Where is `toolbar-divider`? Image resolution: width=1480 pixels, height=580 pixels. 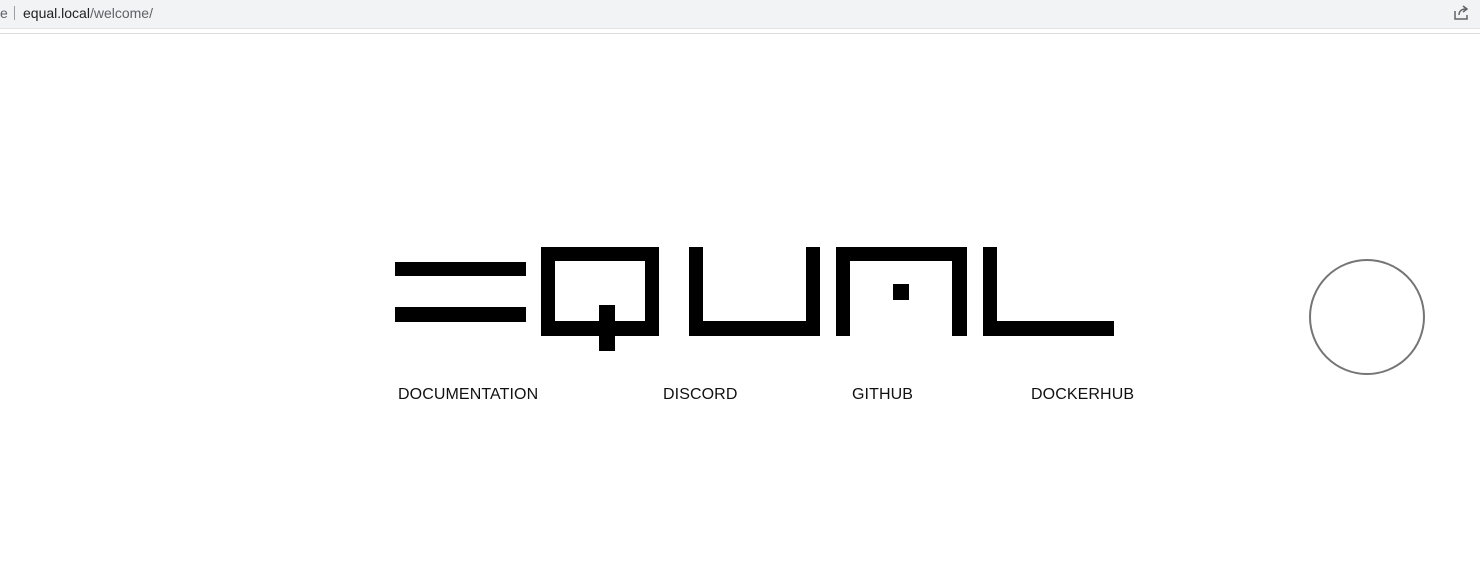 toolbar-divider is located at coordinates (740, 33).